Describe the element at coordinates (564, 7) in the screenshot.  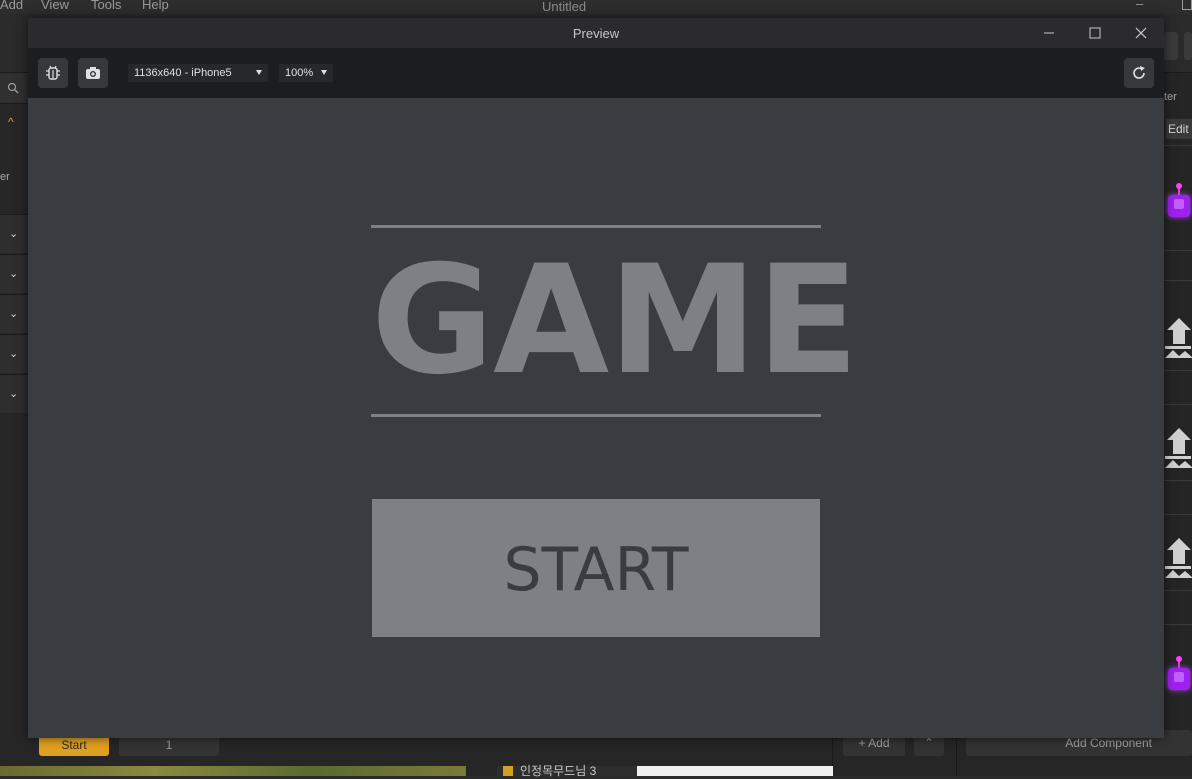
I see `editor-title: Untitled` at that location.